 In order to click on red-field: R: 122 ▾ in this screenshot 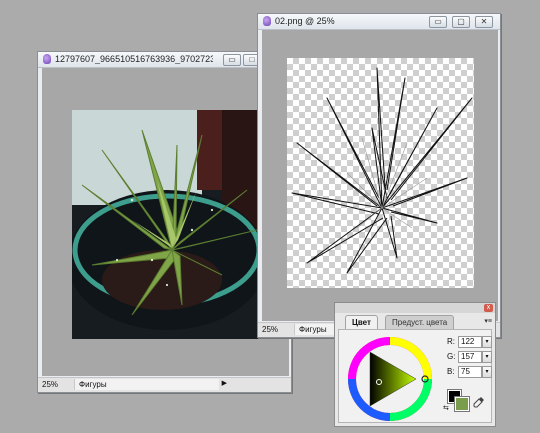, I will do `click(469, 342)`.